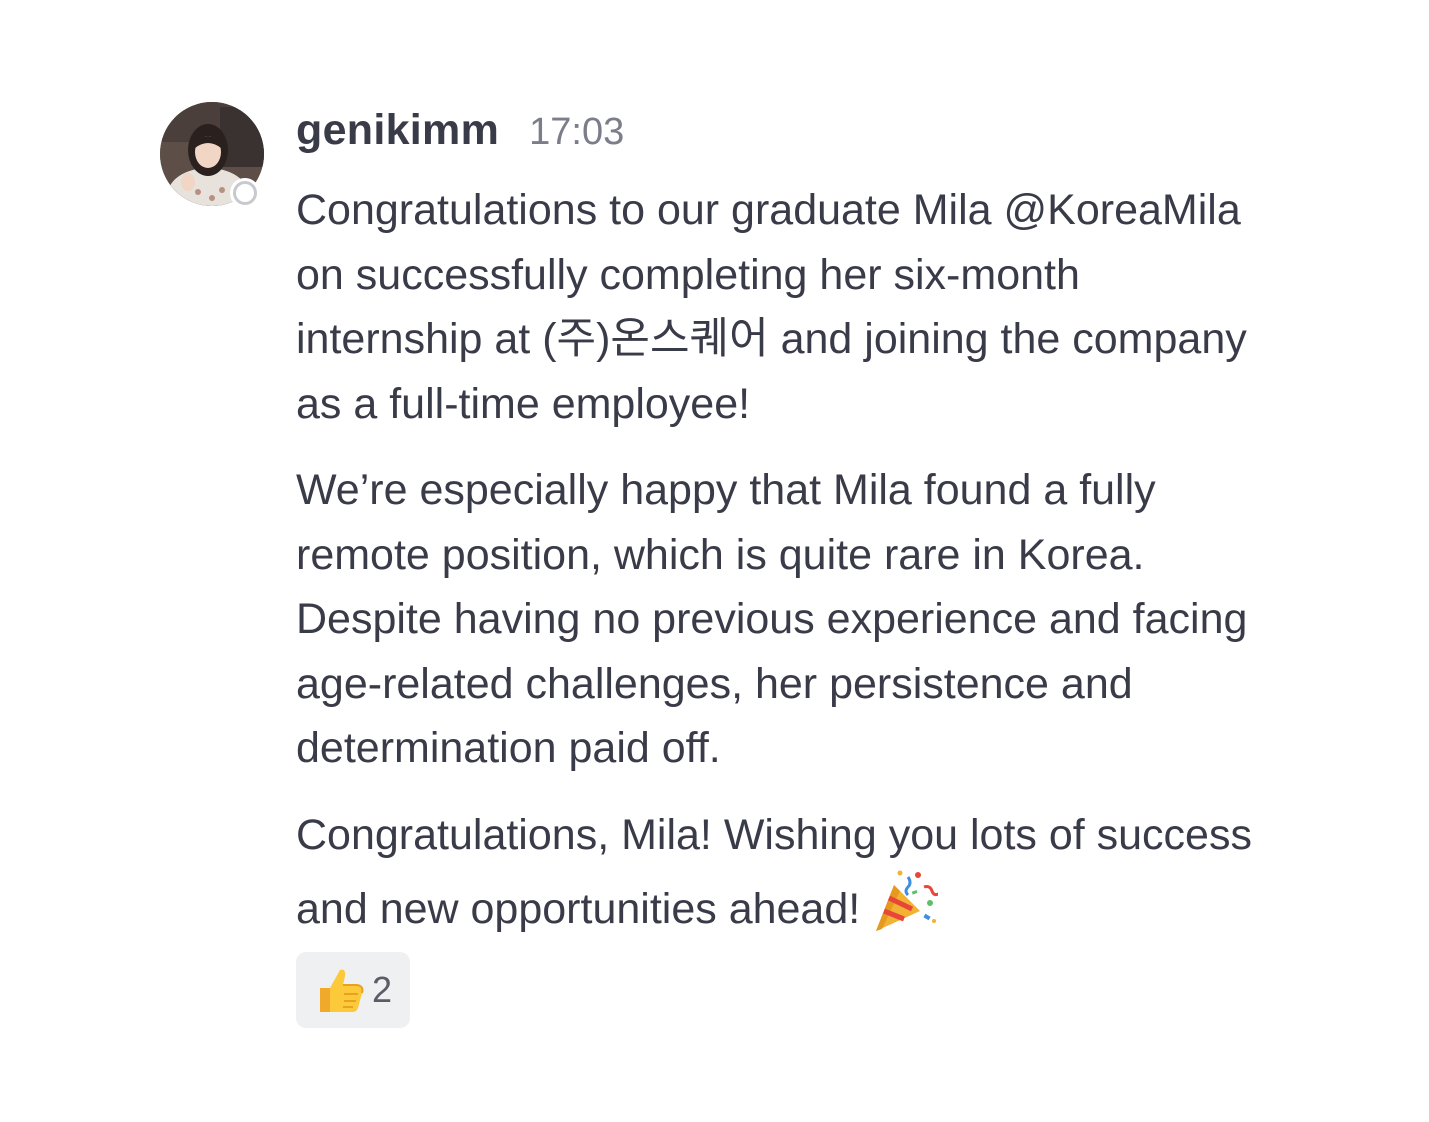 This screenshot has height=1122, width=1429. I want to click on reactions-bar: 2, so click(788, 989).